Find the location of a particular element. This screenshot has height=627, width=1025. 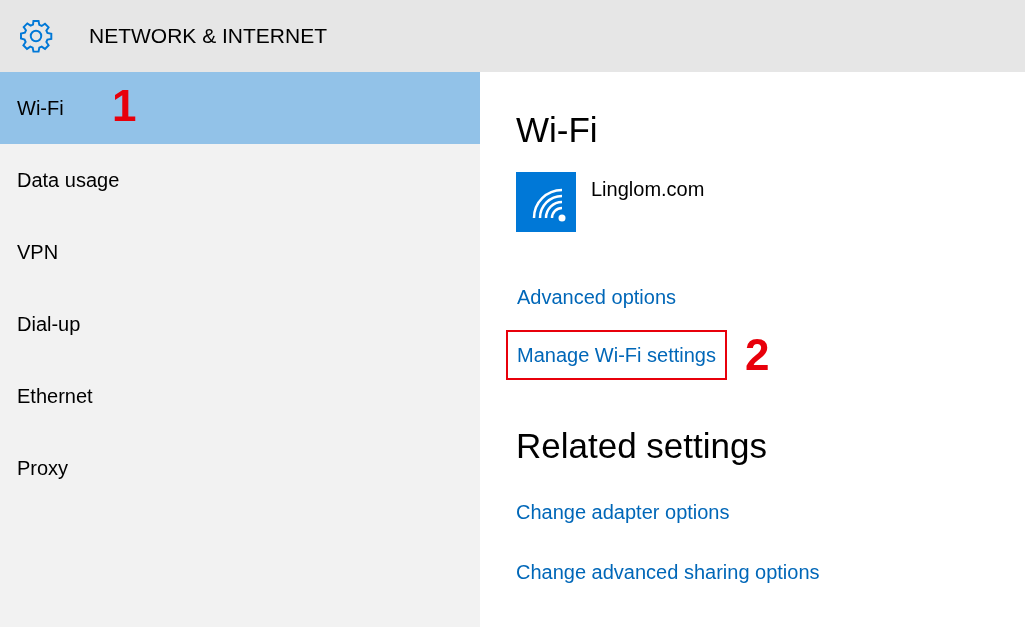

settings-link: Manage Wi-Fi settings is located at coordinates (616, 355).